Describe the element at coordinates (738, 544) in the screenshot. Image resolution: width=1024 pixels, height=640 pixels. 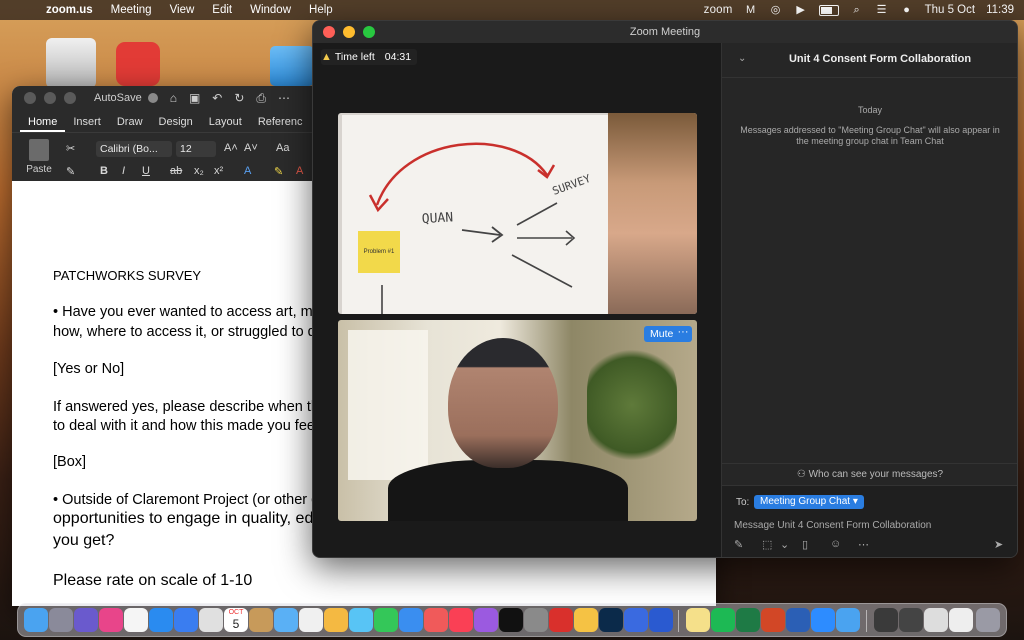
I see `format-icon: ✎` at that location.